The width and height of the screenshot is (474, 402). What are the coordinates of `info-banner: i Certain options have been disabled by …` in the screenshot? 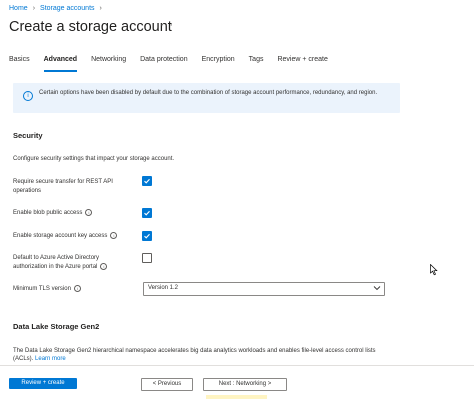 It's located at (206, 98).